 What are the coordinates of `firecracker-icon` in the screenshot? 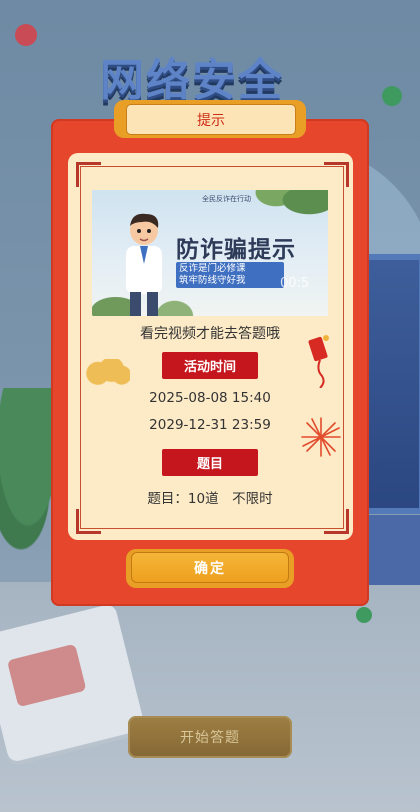 It's located at (318, 361).